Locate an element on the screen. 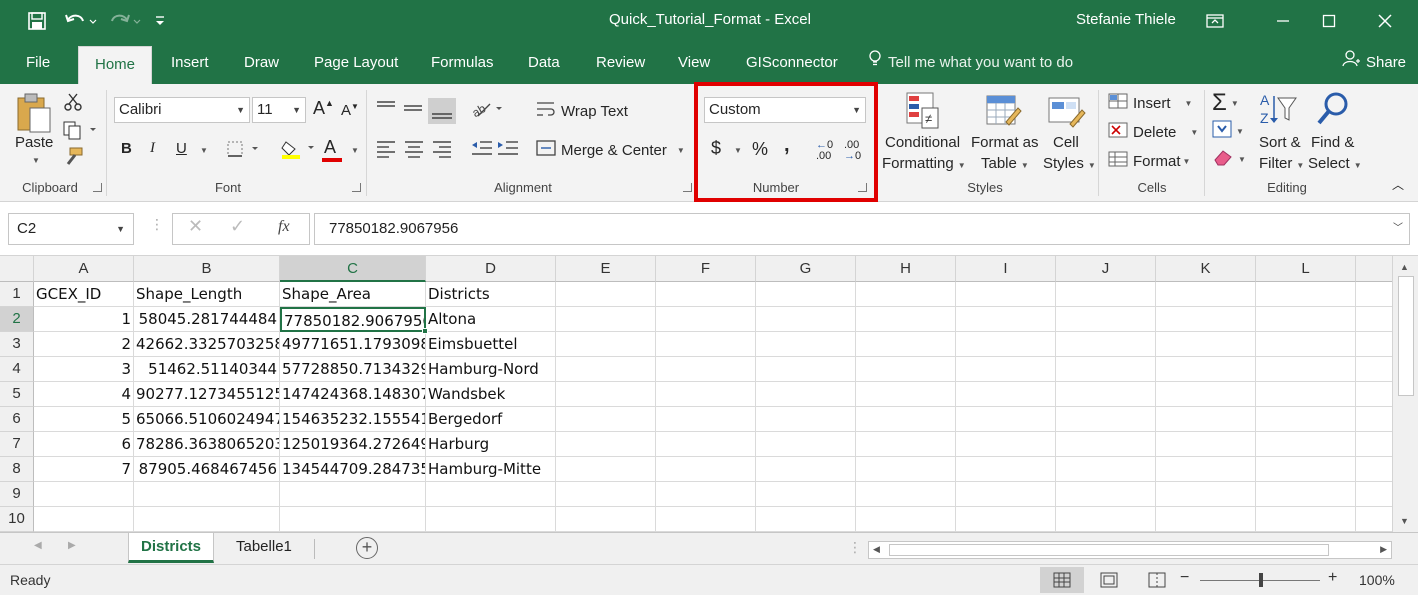 The height and width of the screenshot is (595, 1418). cell: 6 is located at coordinates (84, 444).